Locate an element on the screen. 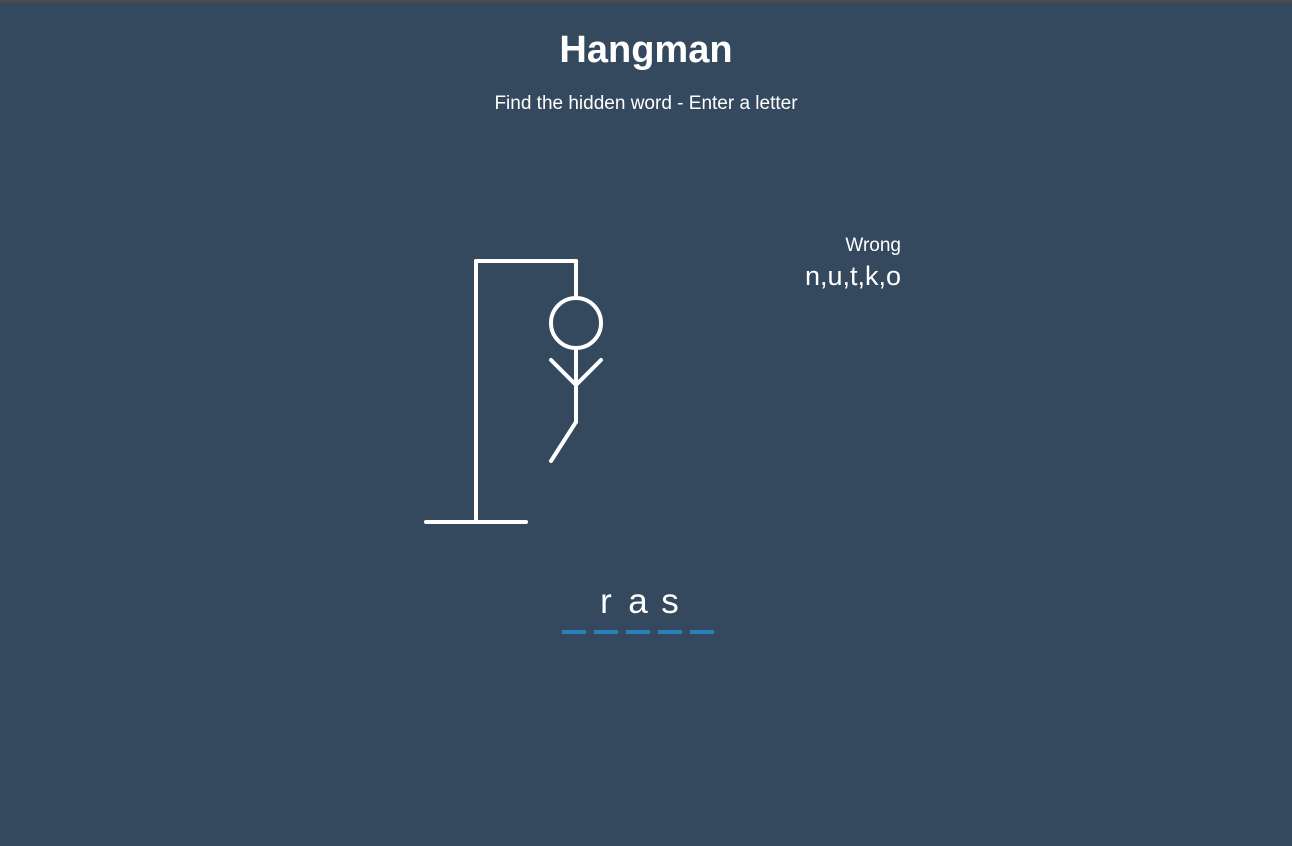 This screenshot has height=846, width=1292. letter-slot: s is located at coordinates (670, 608).